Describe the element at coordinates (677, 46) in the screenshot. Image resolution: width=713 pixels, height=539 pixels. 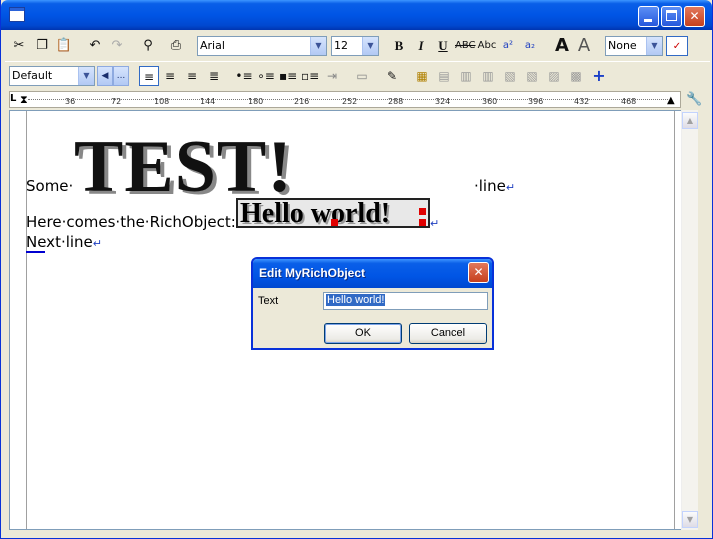
I see `spellcheck-icon: ✓` at that location.